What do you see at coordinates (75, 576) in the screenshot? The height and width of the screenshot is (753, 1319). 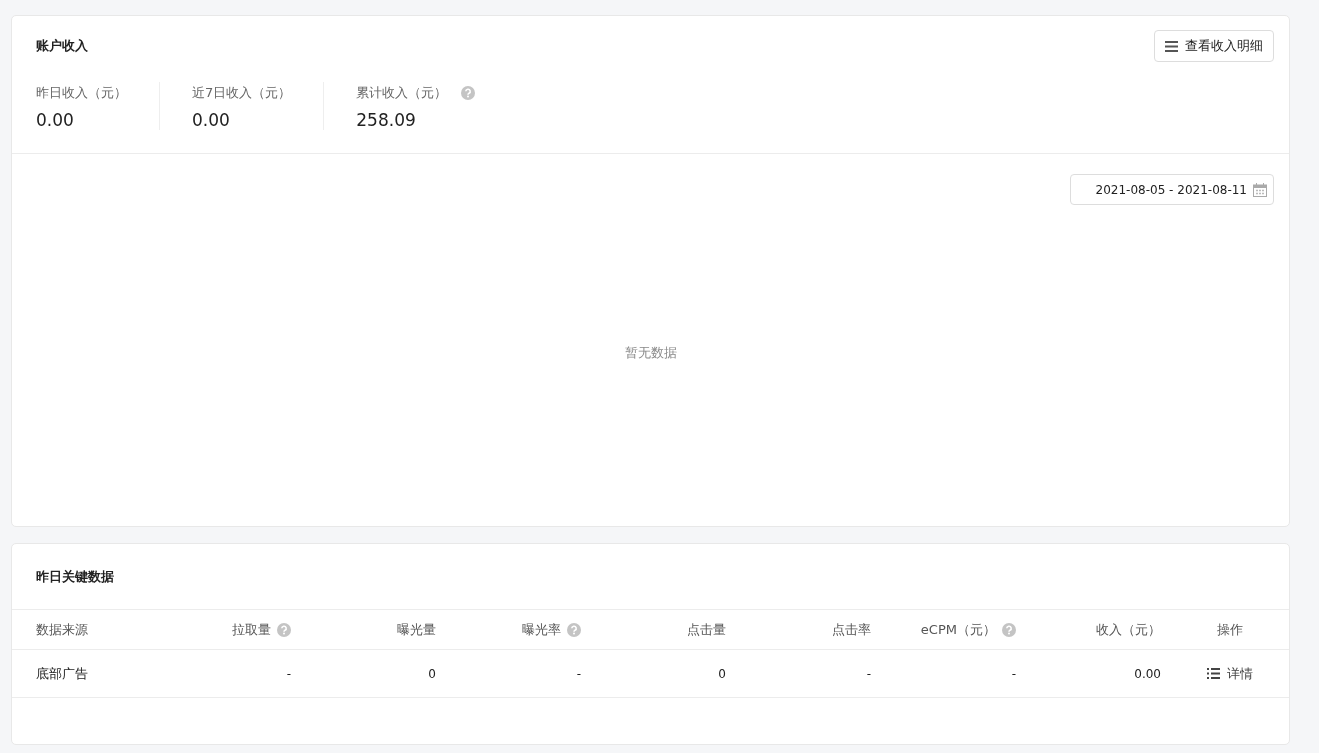 I see `card-title: 昨日关键数据` at bounding box center [75, 576].